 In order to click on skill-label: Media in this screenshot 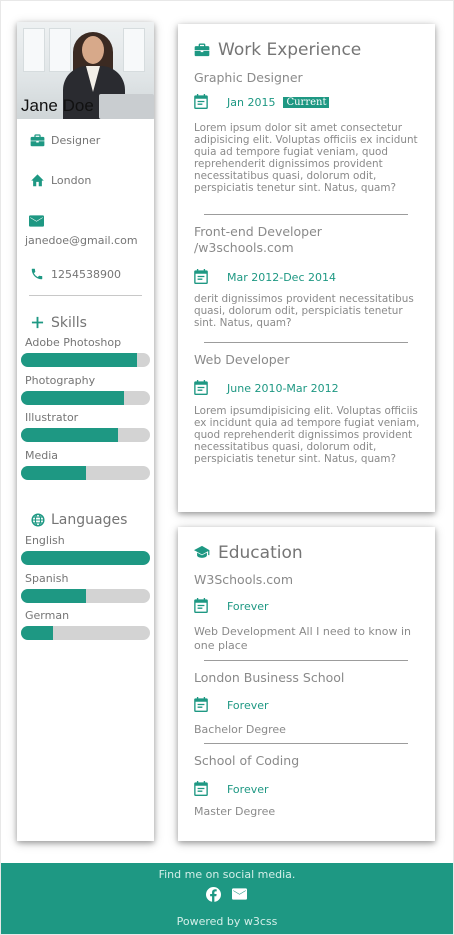, I will do `click(42, 455)`.